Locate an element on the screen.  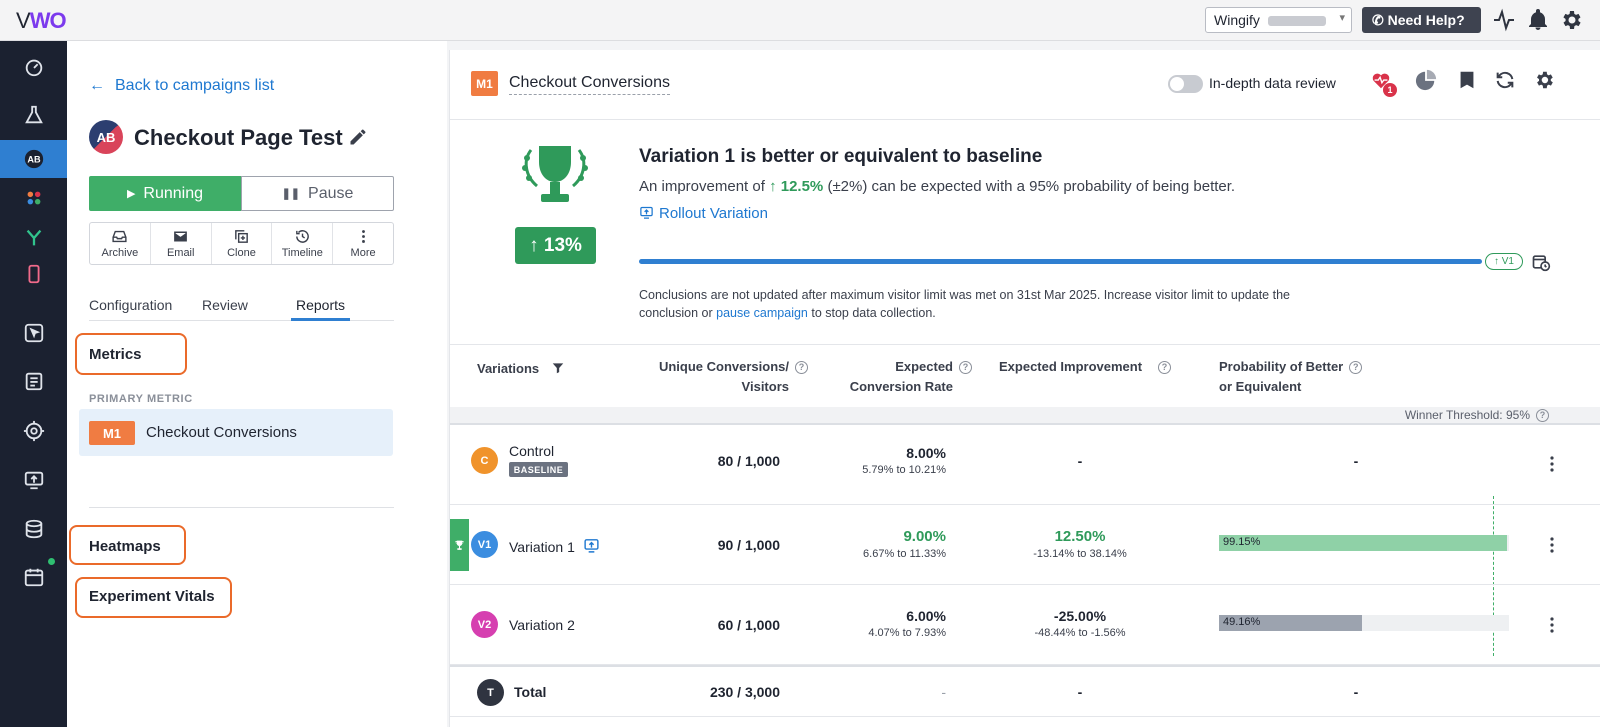
tab-configuration: Configuration is located at coordinates (130, 305).